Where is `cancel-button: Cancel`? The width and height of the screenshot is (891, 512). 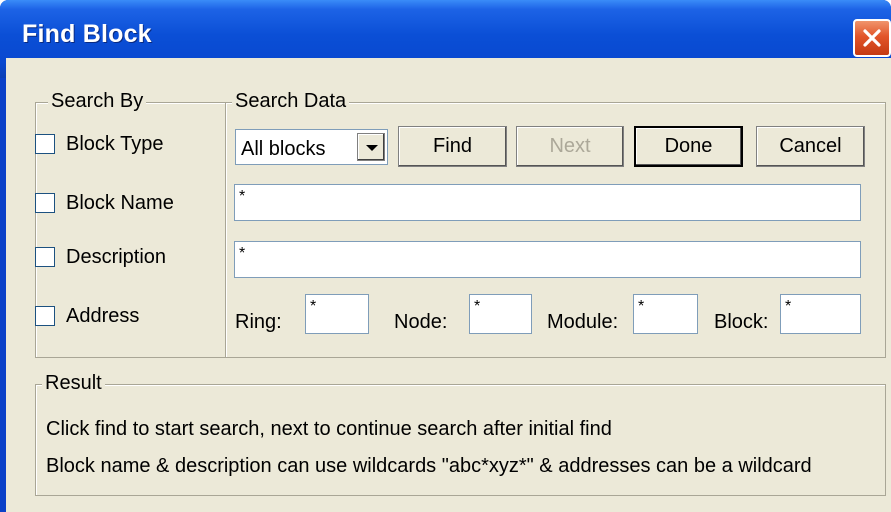 cancel-button: Cancel is located at coordinates (810, 146).